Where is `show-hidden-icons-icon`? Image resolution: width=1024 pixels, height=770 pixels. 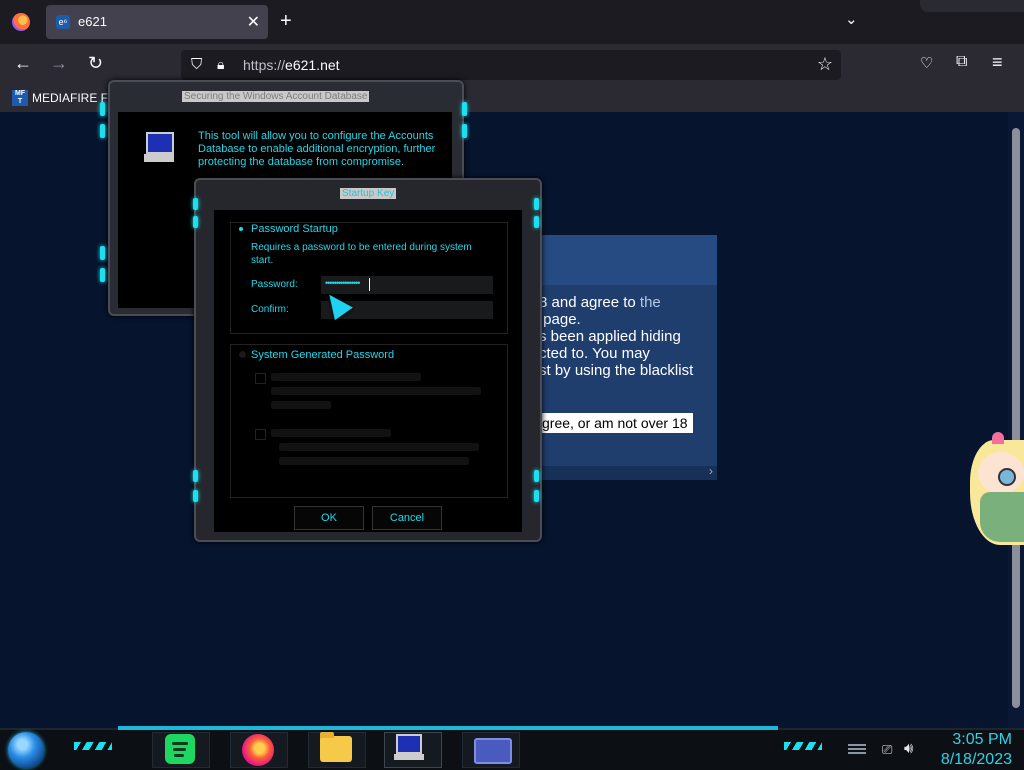
show-hidden-icons-icon is located at coordinates (857, 750).